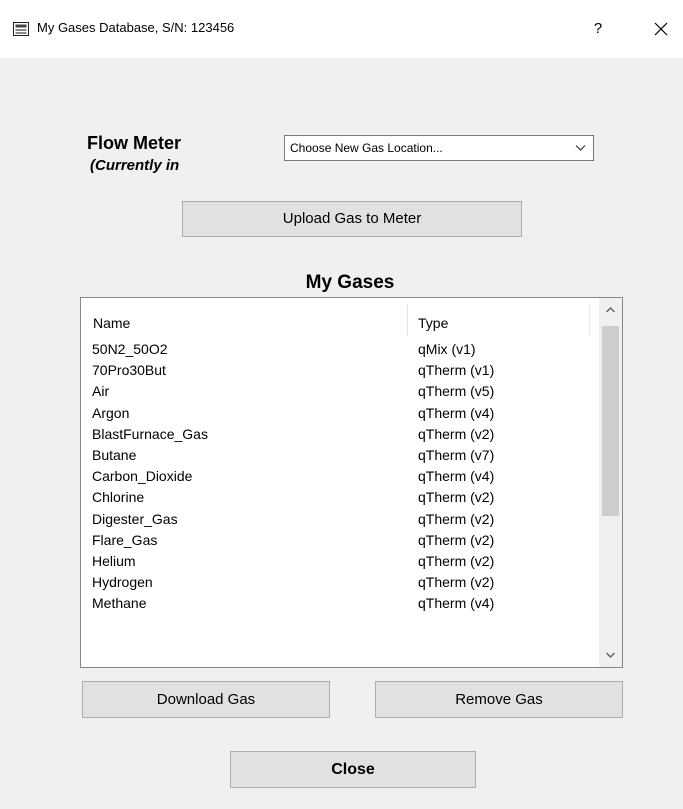 This screenshot has width=683, height=809. What do you see at coordinates (341, 454) in the screenshot?
I see `gas-row: Butane qTherm (v7)` at bounding box center [341, 454].